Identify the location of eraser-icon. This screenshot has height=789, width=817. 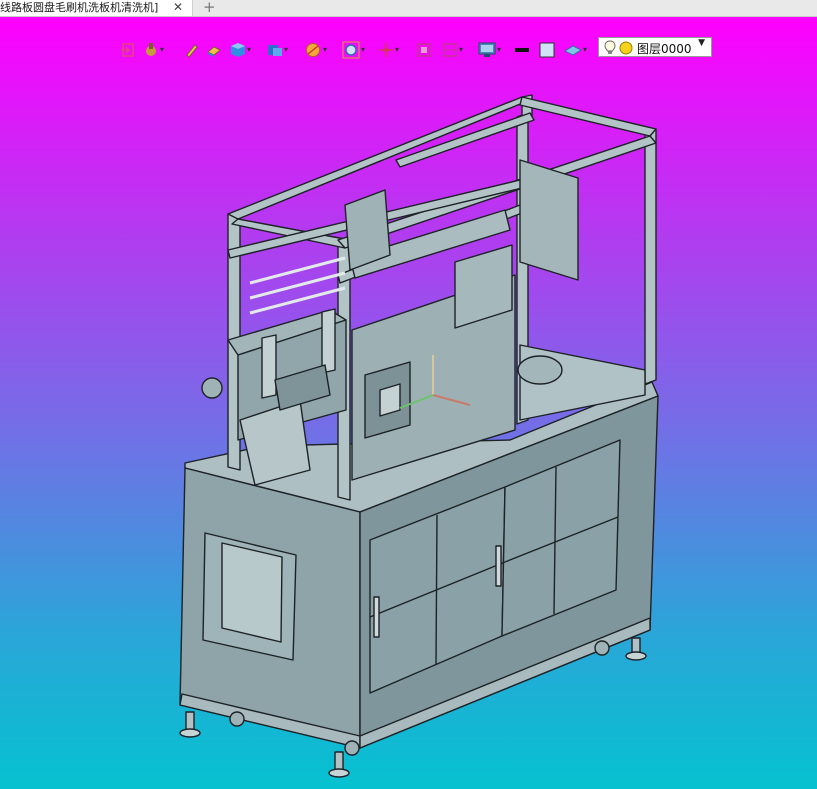
(214, 50).